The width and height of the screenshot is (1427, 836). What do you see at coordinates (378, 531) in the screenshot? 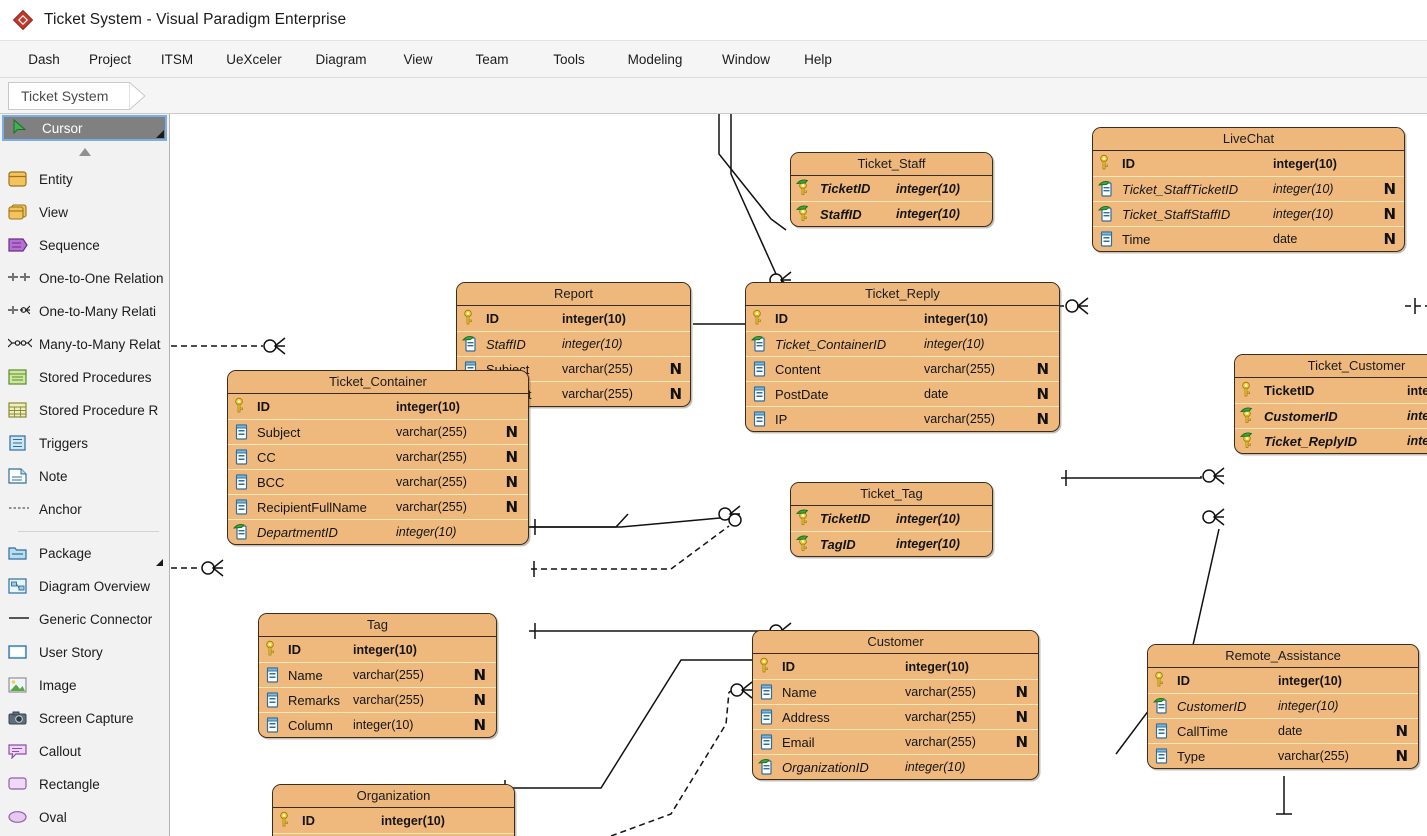
I see `table-row: DepartmentID integer(10)` at bounding box center [378, 531].